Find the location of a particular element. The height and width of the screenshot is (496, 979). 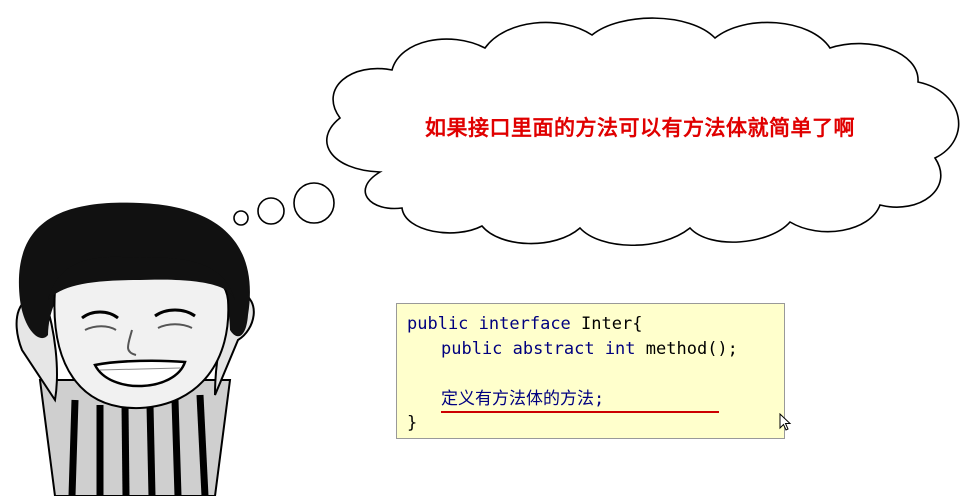

keyword-abstract: abstract is located at coordinates (553, 349).